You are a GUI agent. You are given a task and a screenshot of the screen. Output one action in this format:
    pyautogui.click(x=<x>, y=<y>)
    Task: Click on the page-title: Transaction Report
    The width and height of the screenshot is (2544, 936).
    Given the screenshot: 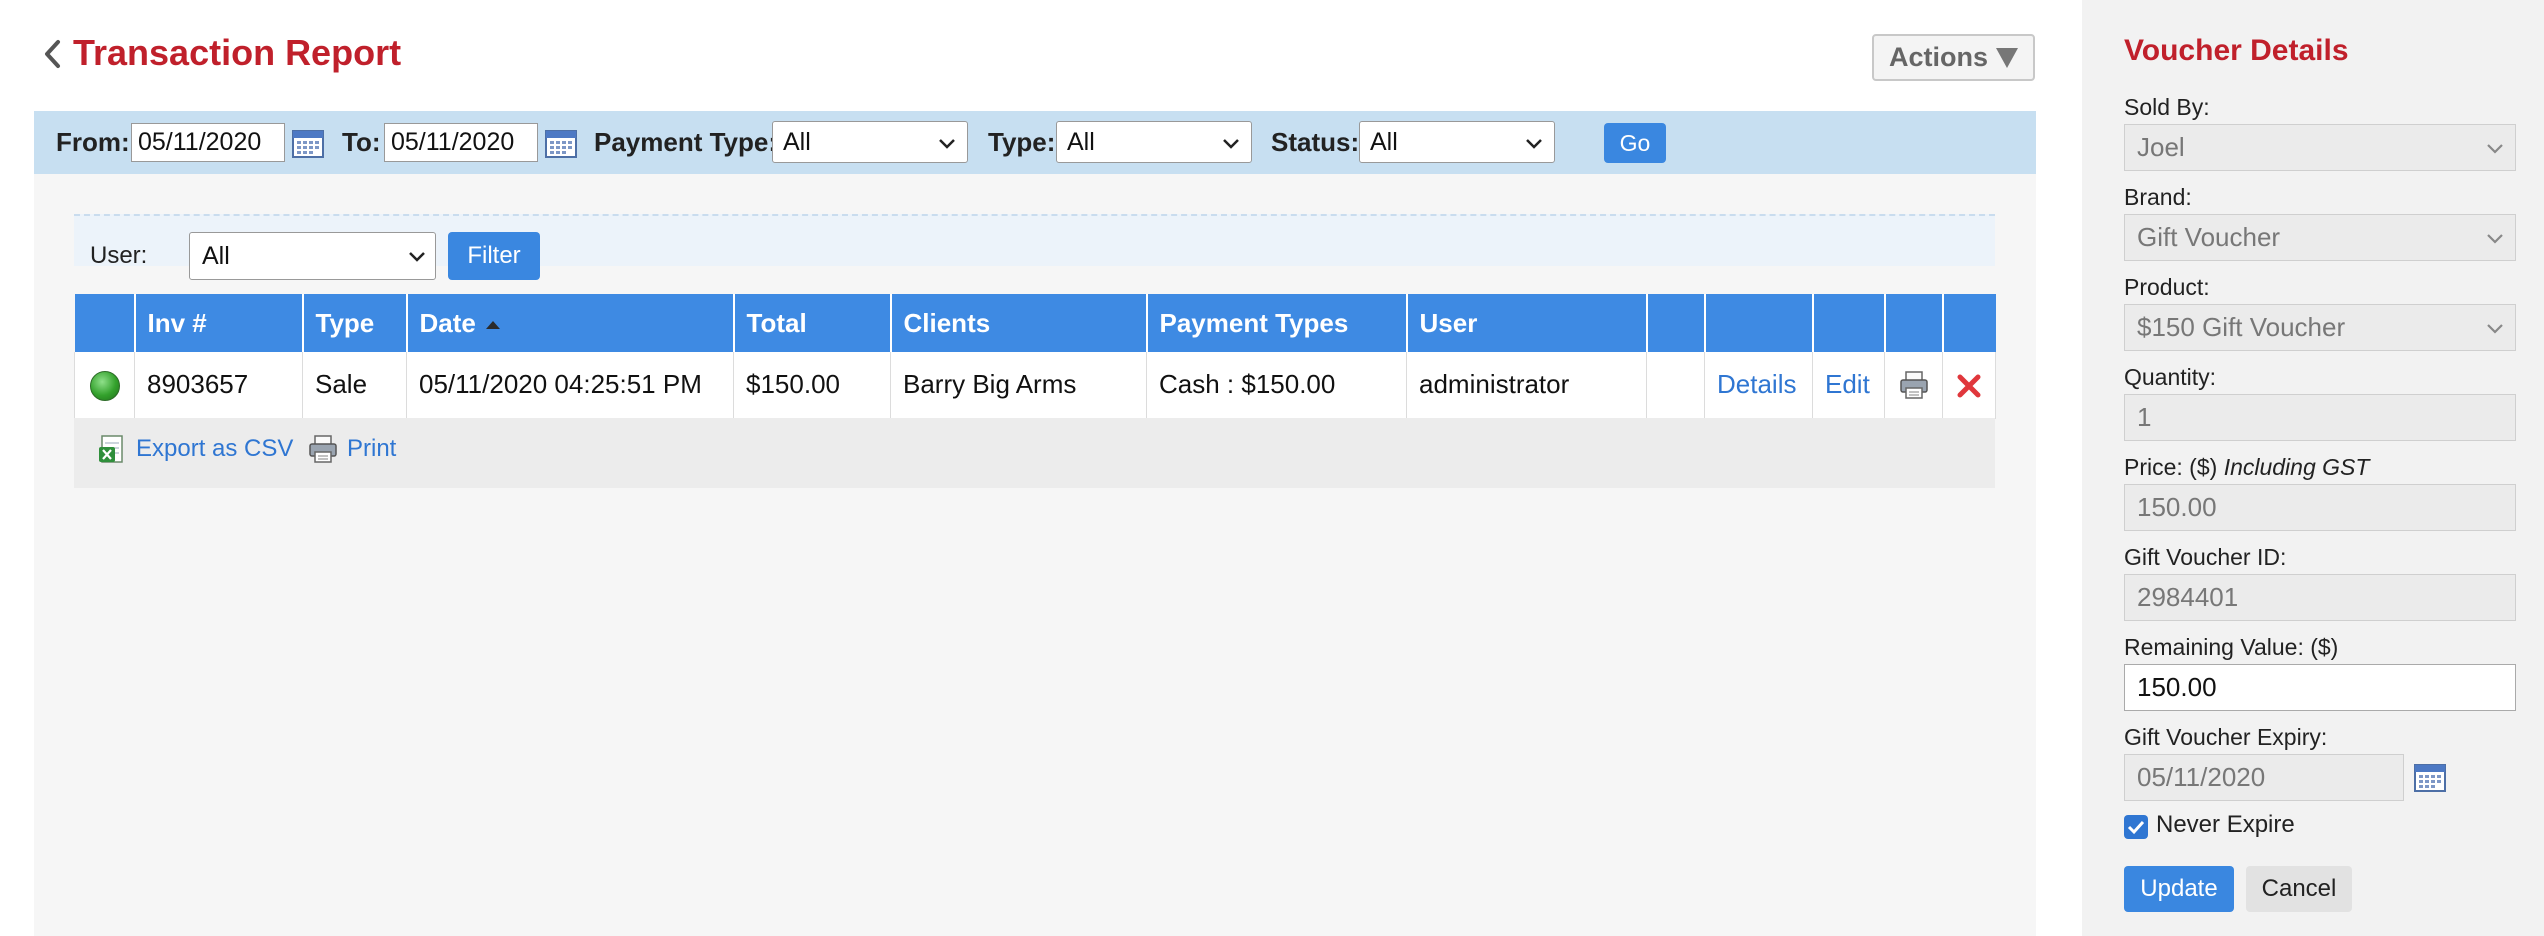 What is the action you would take?
    pyautogui.click(x=237, y=52)
    